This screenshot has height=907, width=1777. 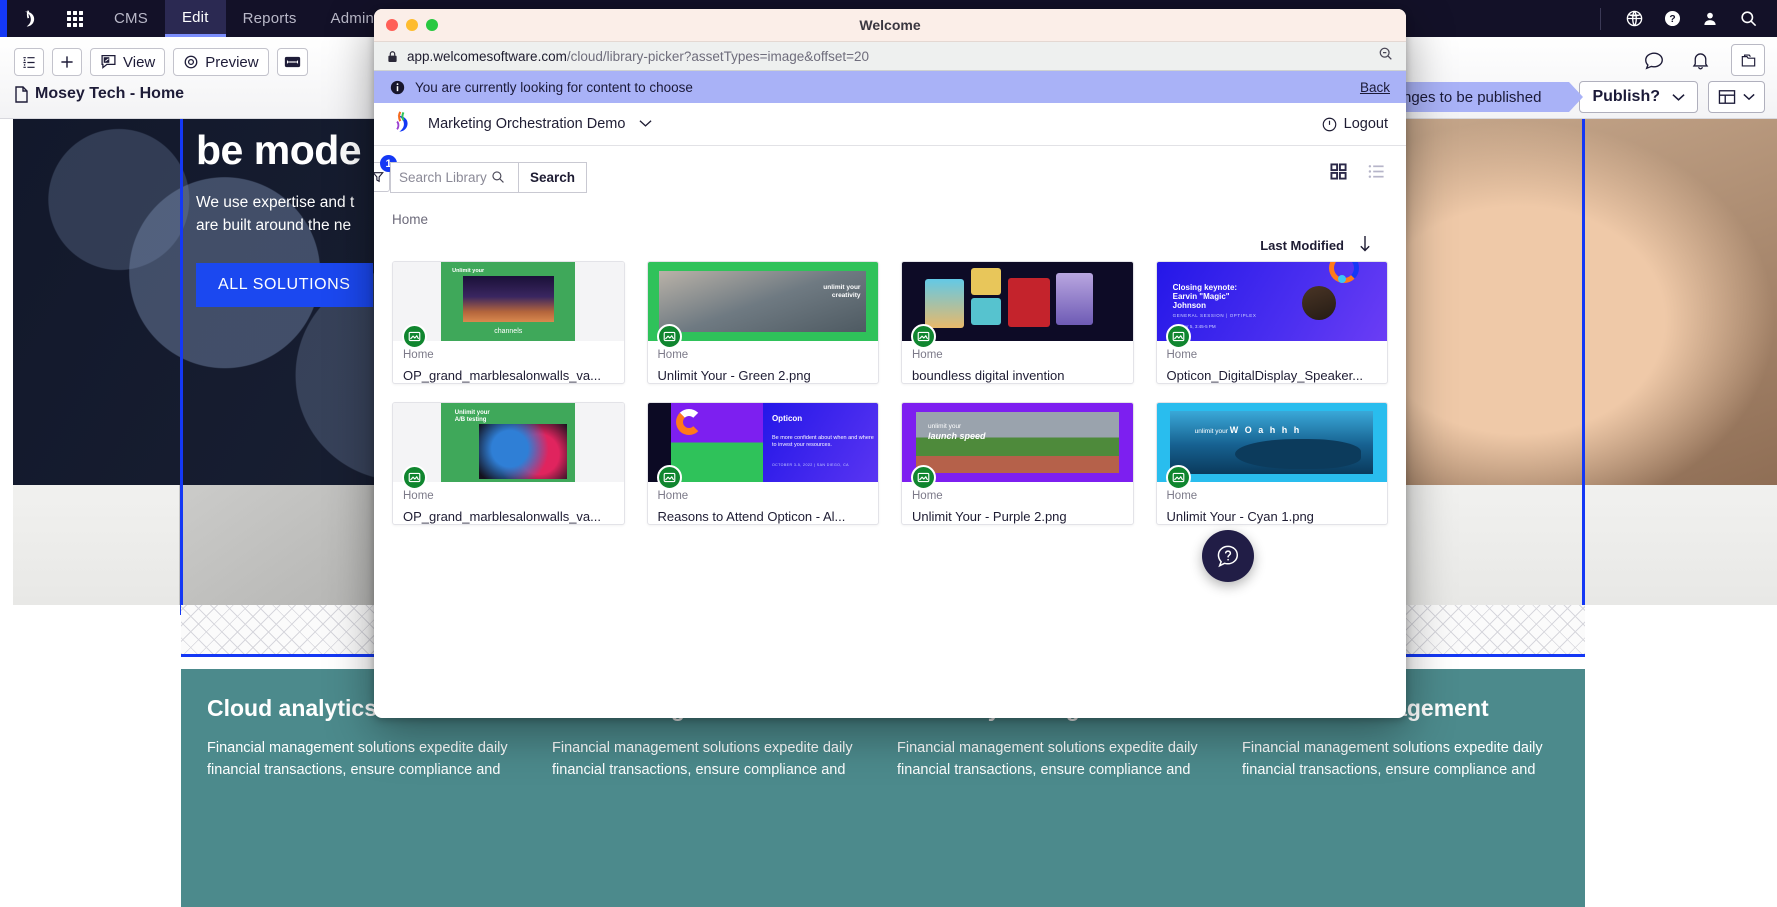 I want to click on chevron-down-icon, so click(x=1749, y=97).